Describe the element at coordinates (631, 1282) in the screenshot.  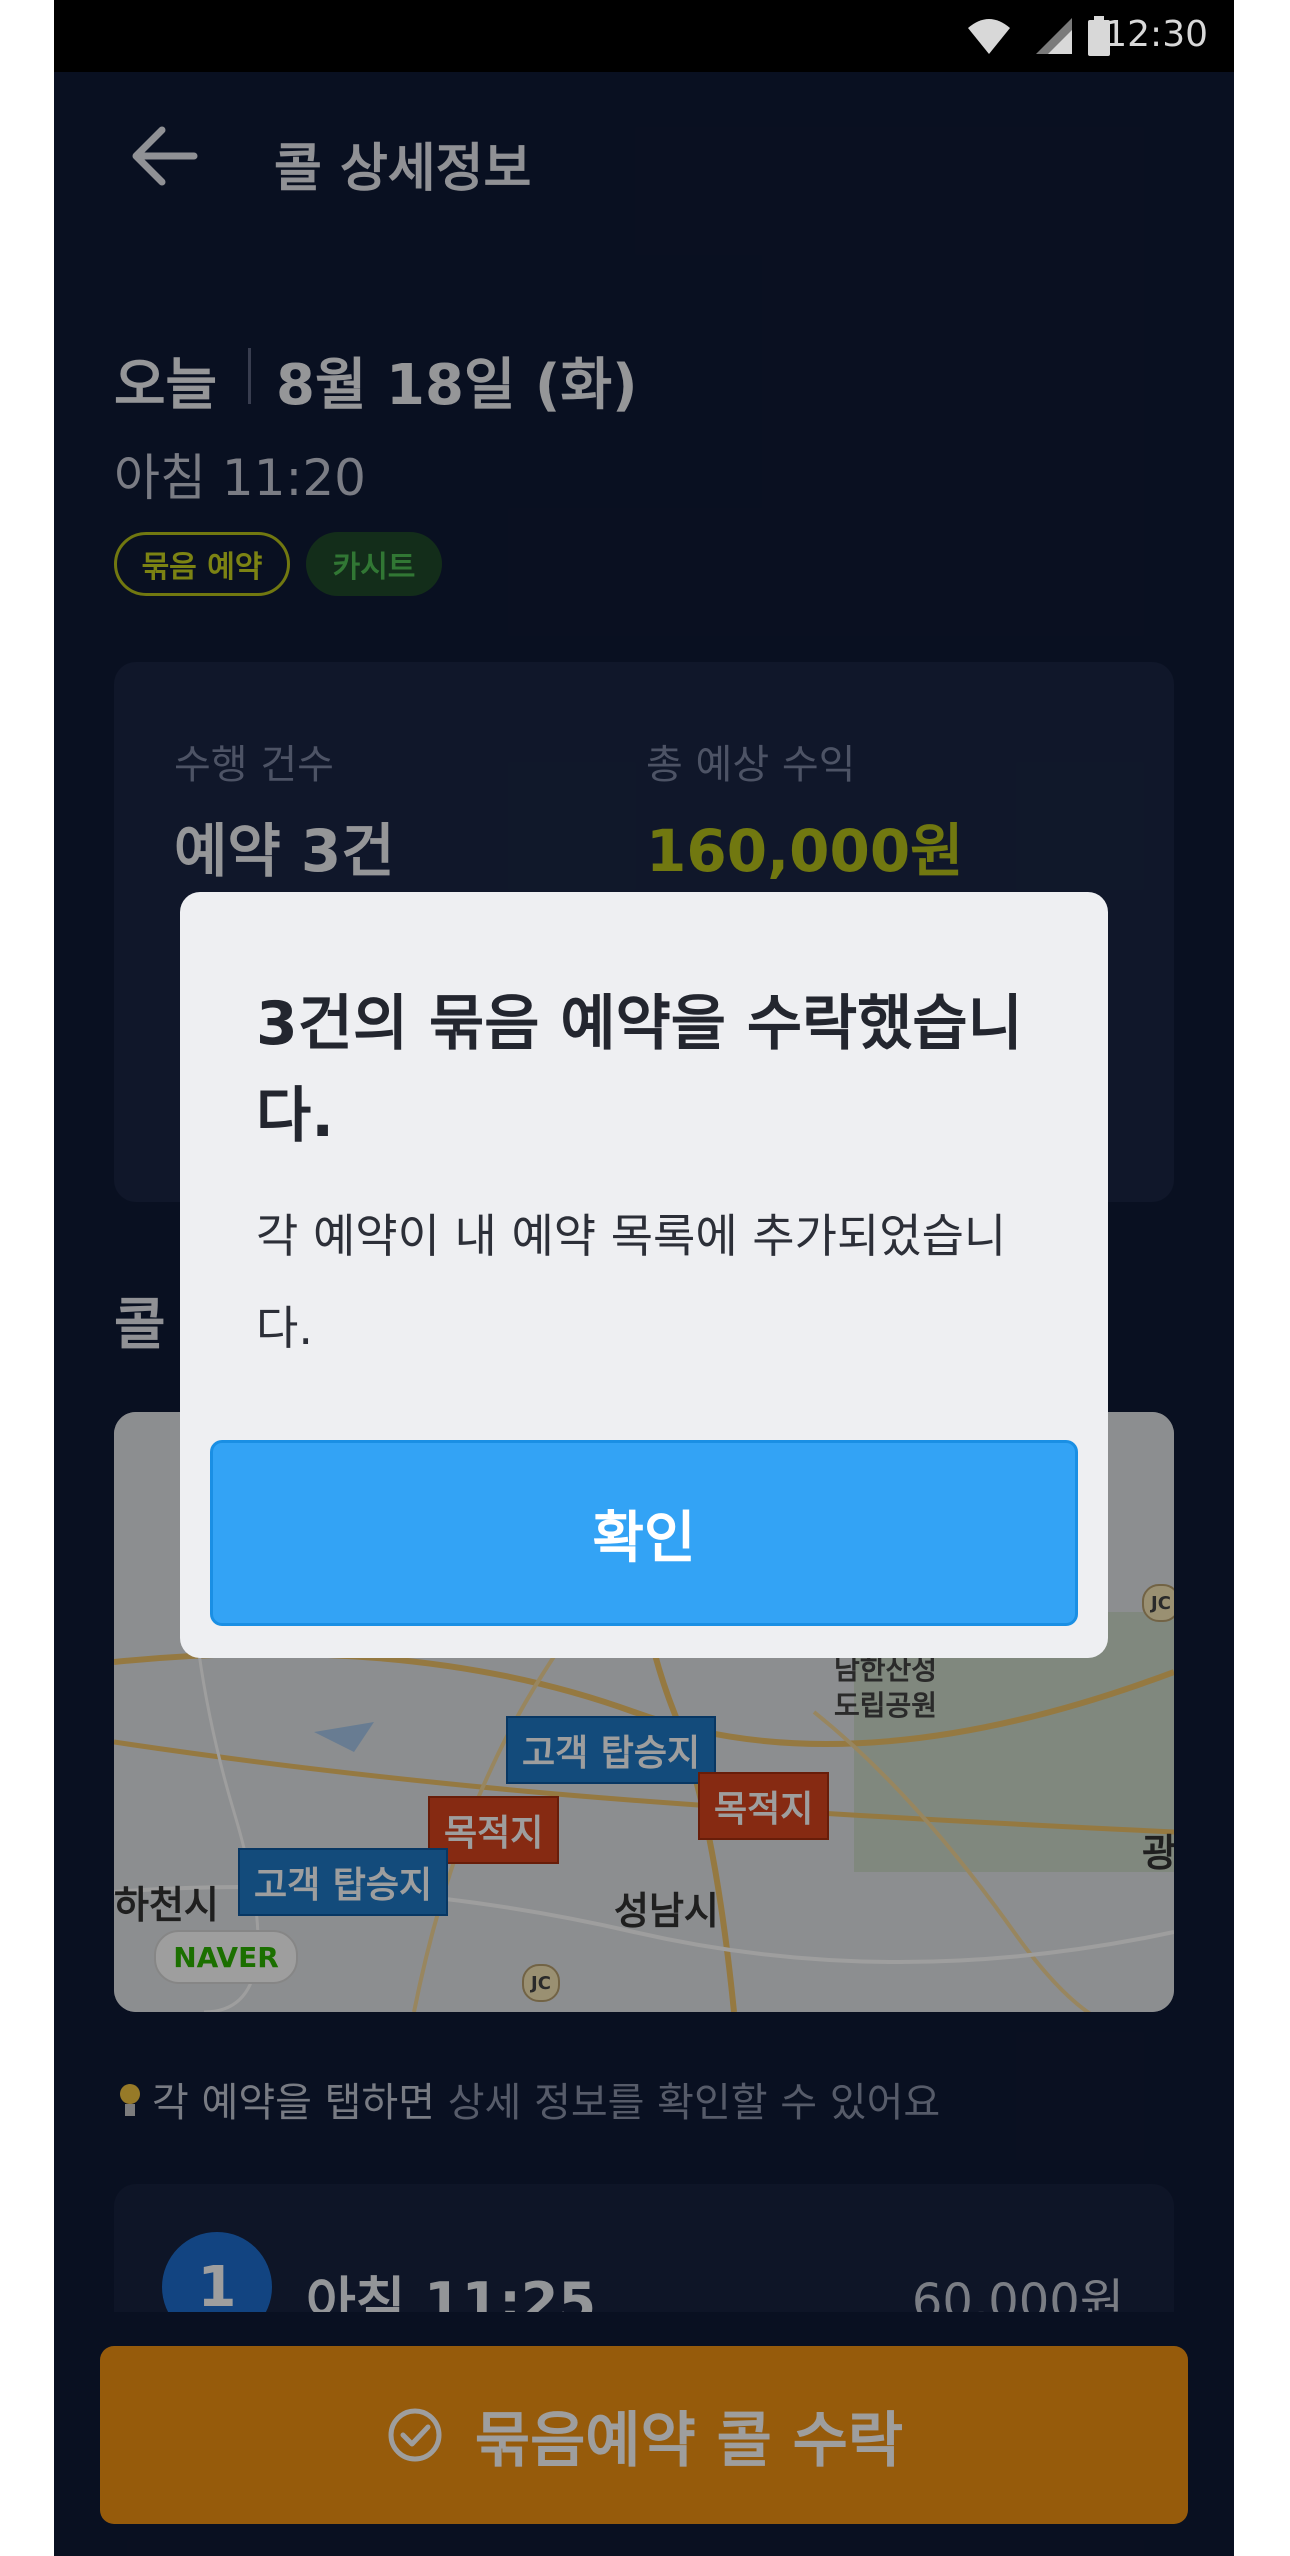
I see `dialog-message: 각 예약이 내 예약 목록에 추가되었습니다.` at that location.